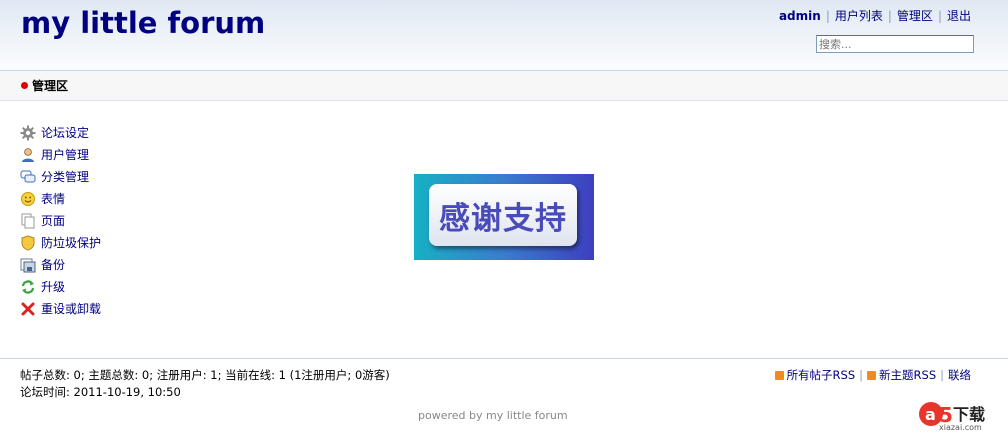 The image size is (1008, 436). I want to click on admin-menu-item-settings: 论坛设定, so click(60, 133).